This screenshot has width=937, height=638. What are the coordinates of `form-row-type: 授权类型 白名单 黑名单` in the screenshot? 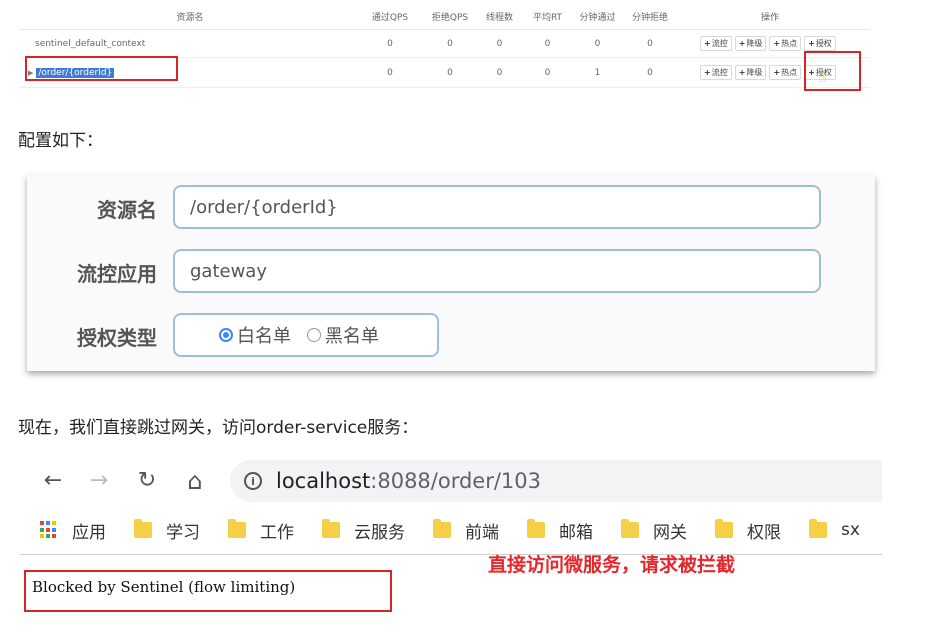 It's located at (451, 336).